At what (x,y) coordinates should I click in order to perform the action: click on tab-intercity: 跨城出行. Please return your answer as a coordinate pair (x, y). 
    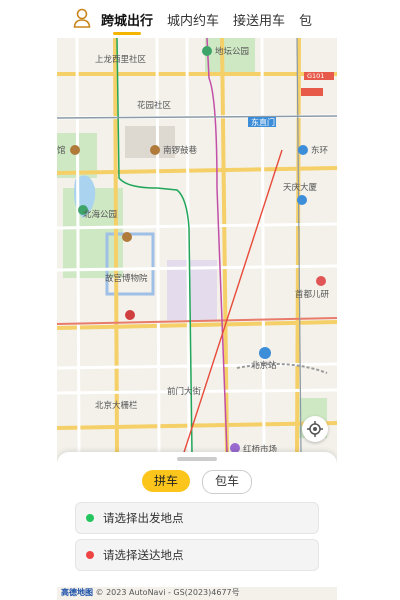
    Looking at the image, I should click on (127, 22).